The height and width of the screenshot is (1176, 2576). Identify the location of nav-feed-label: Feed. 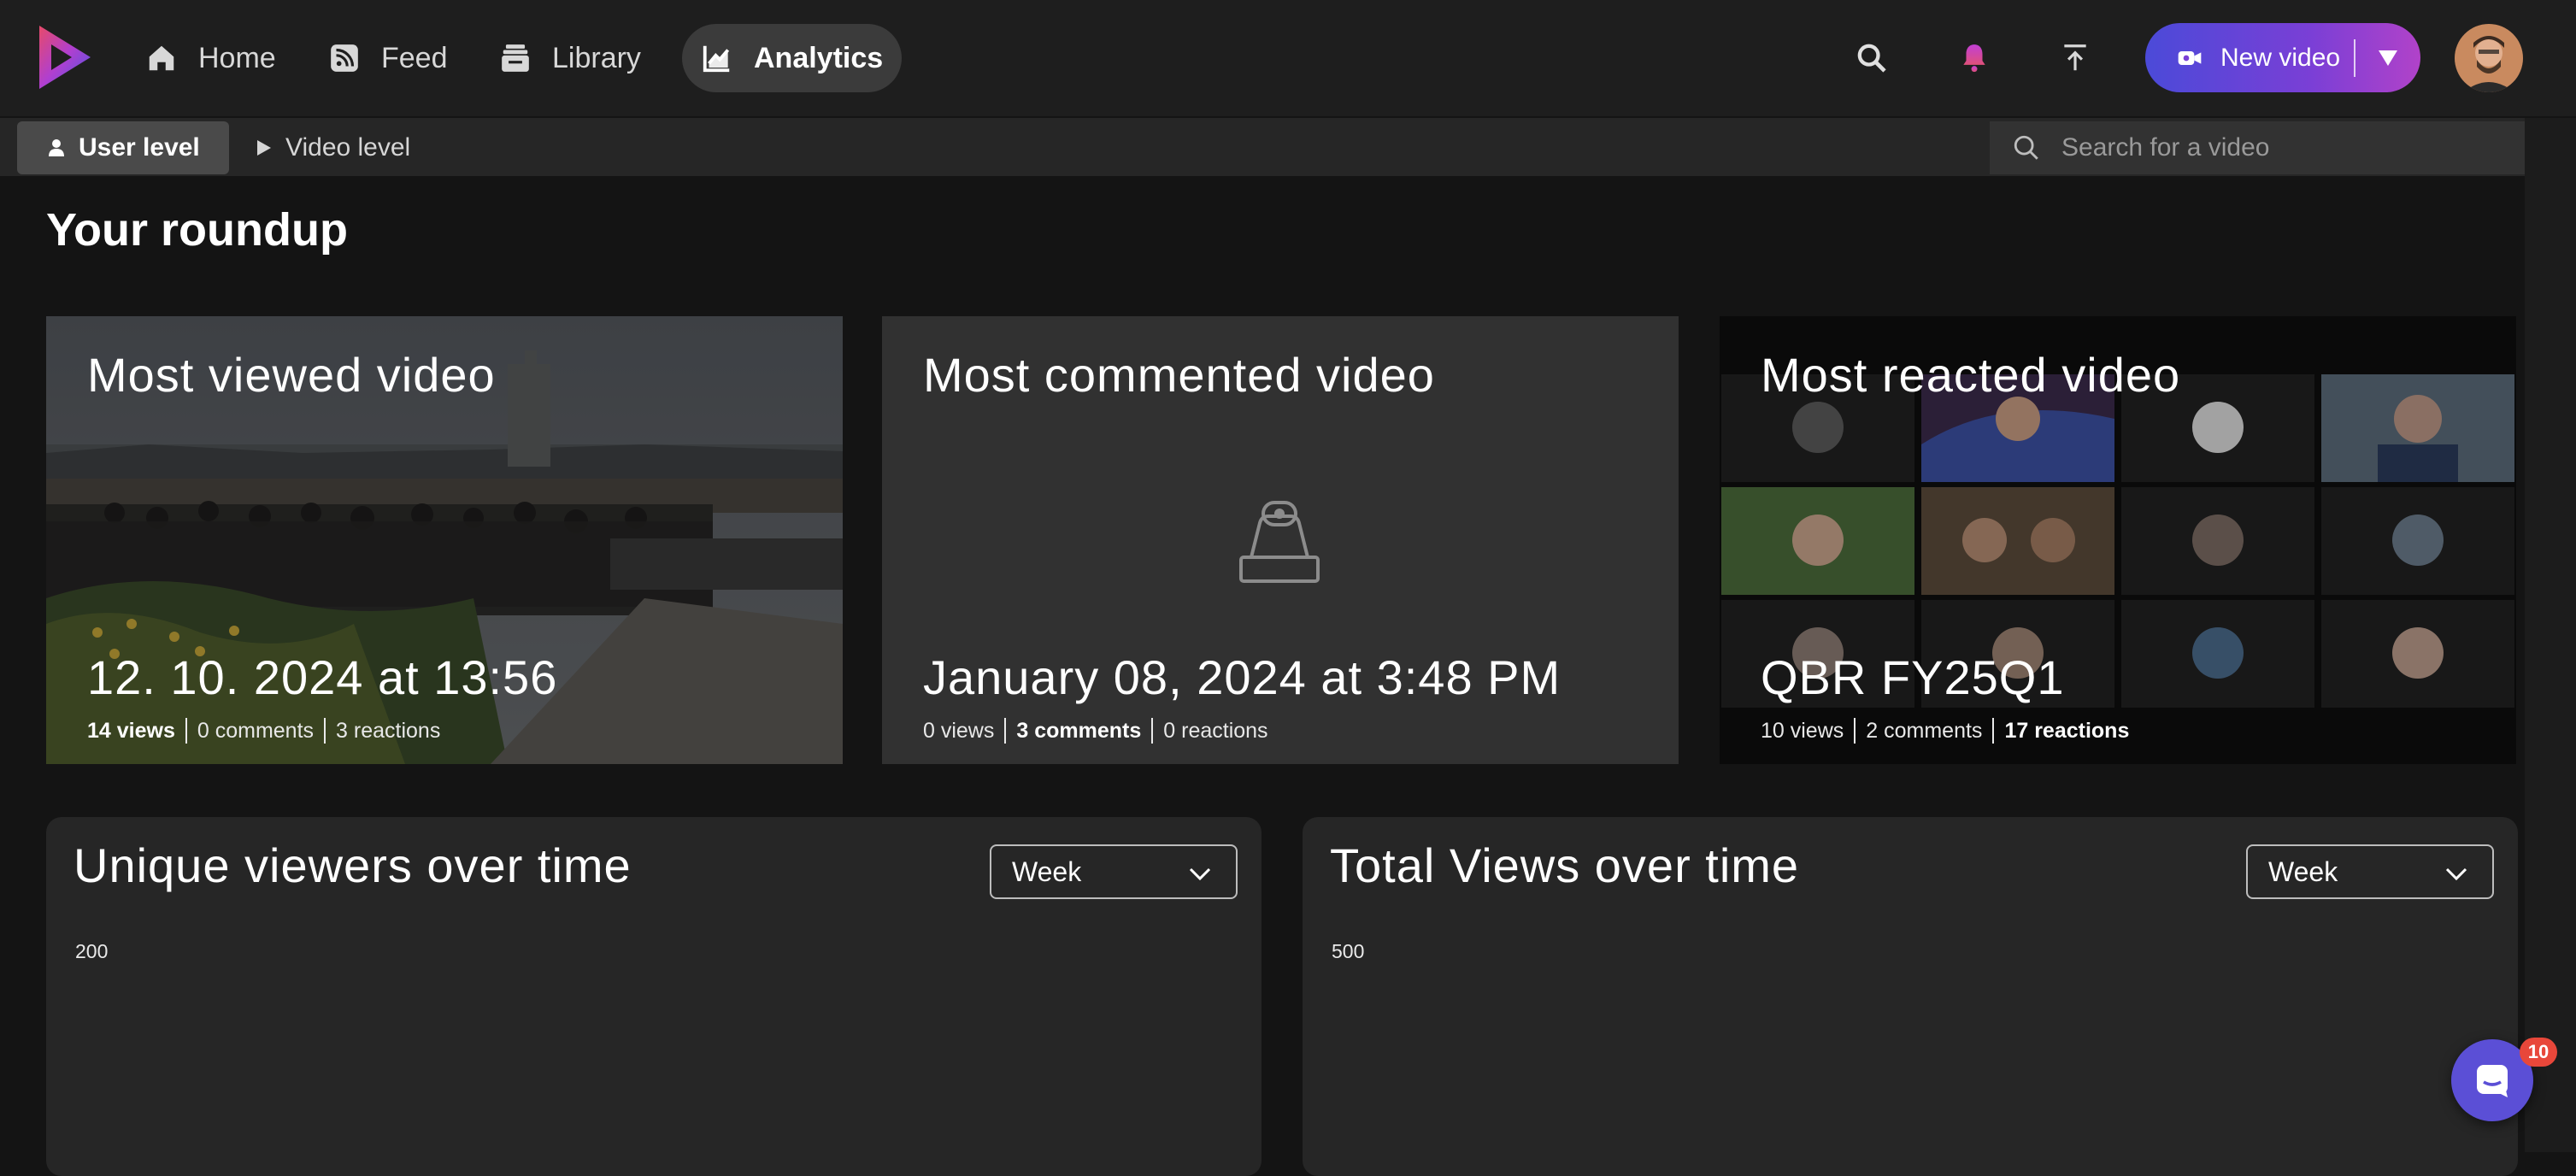
(414, 57).